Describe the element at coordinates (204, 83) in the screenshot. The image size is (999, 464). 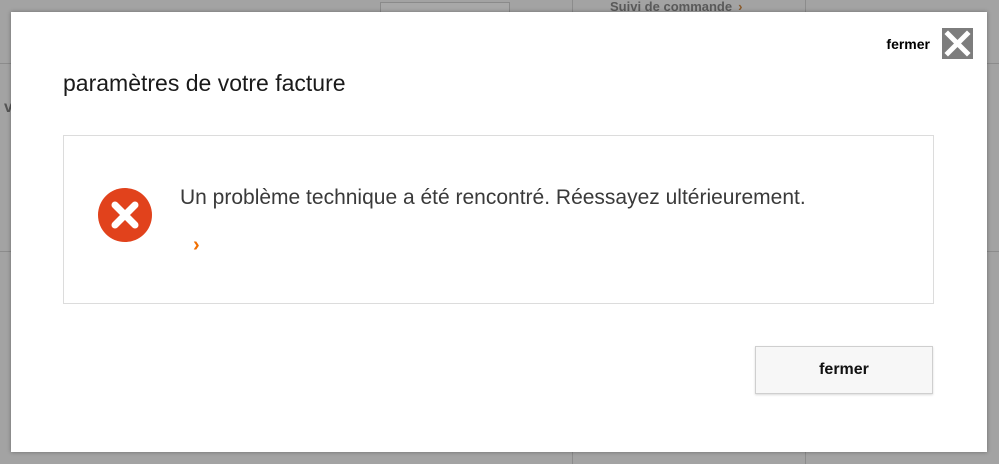
I see `modal-title: paramètres de votre facture` at that location.